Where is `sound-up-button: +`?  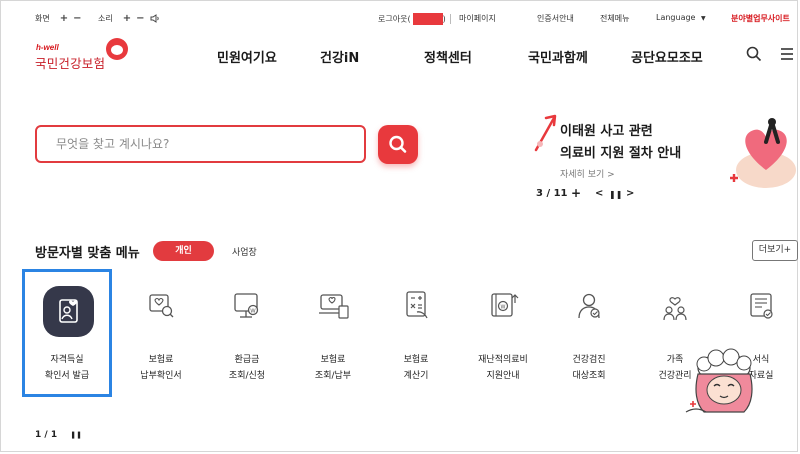 sound-up-button: + is located at coordinates (127, 18).